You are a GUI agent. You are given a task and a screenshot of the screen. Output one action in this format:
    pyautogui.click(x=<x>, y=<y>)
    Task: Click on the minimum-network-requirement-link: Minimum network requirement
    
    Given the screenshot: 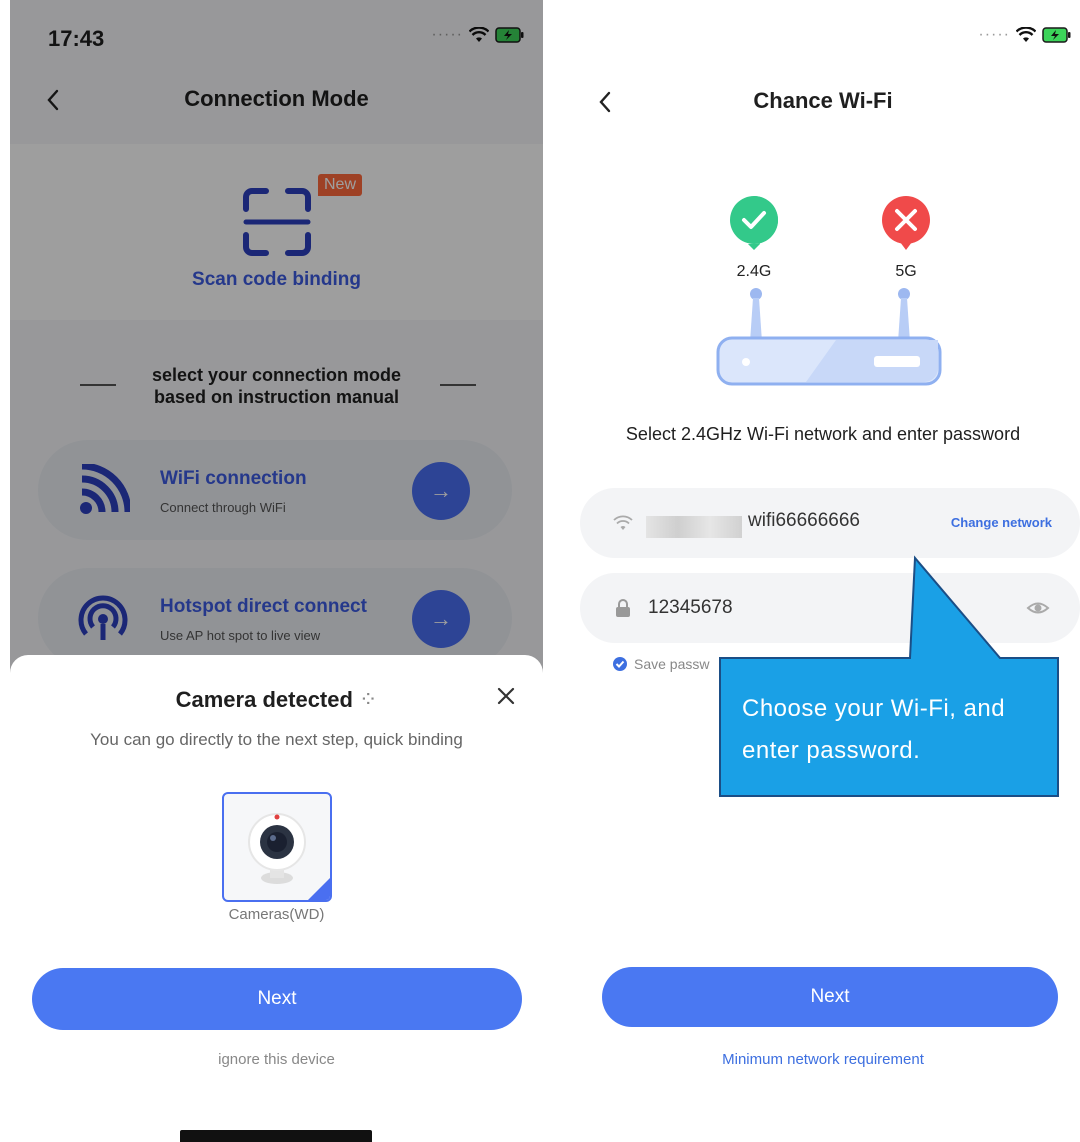 What is the action you would take?
    pyautogui.click(x=823, y=1059)
    